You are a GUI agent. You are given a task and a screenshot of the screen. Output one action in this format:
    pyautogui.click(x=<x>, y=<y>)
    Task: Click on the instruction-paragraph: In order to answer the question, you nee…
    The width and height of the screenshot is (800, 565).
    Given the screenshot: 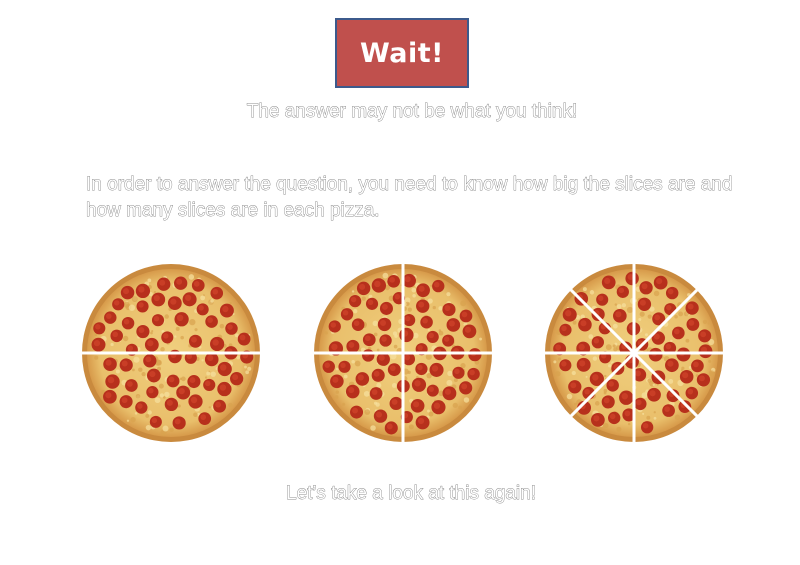 What is the action you would take?
    pyautogui.click(x=409, y=198)
    